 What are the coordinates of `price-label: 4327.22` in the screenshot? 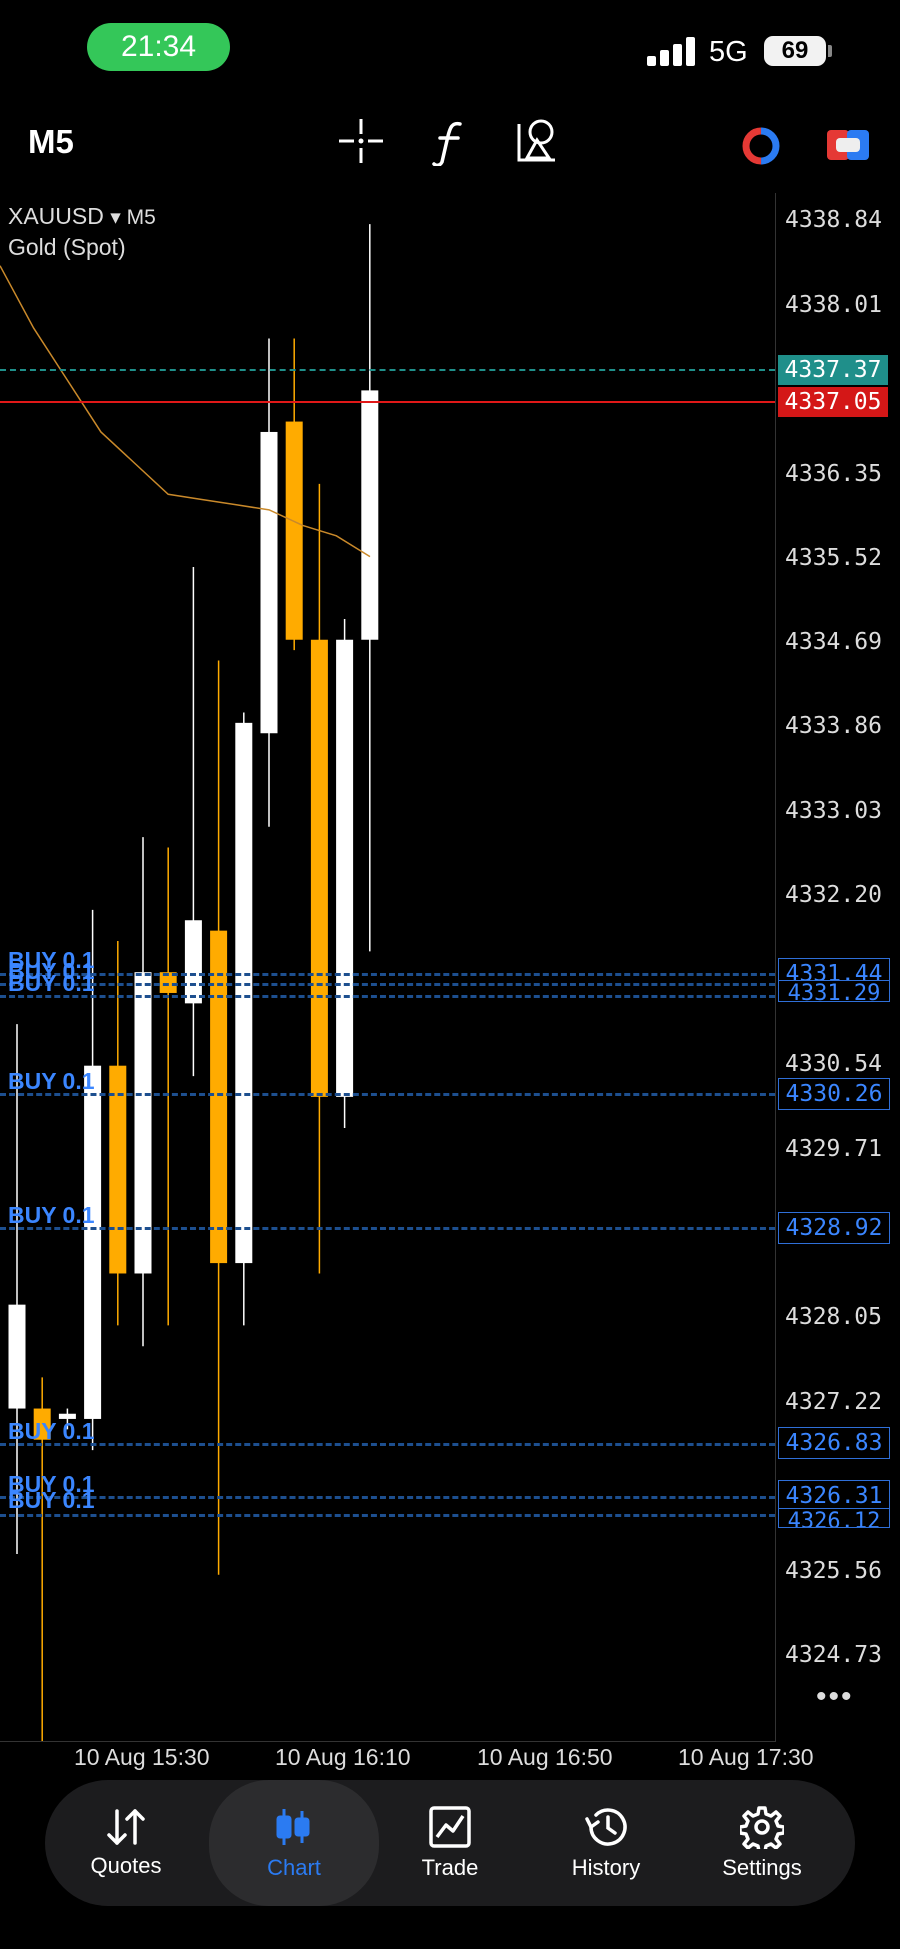 It's located at (833, 1402).